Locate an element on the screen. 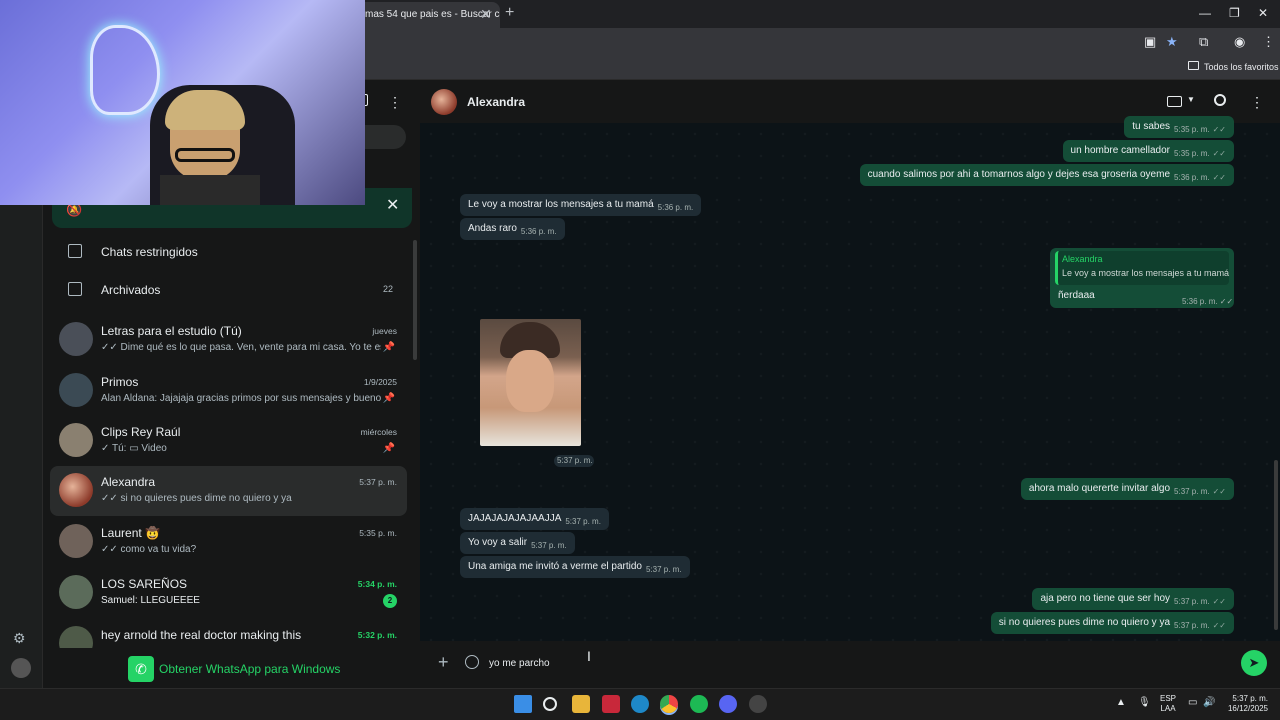 The image size is (1280, 720). person-glasses is located at coordinates (205, 155).